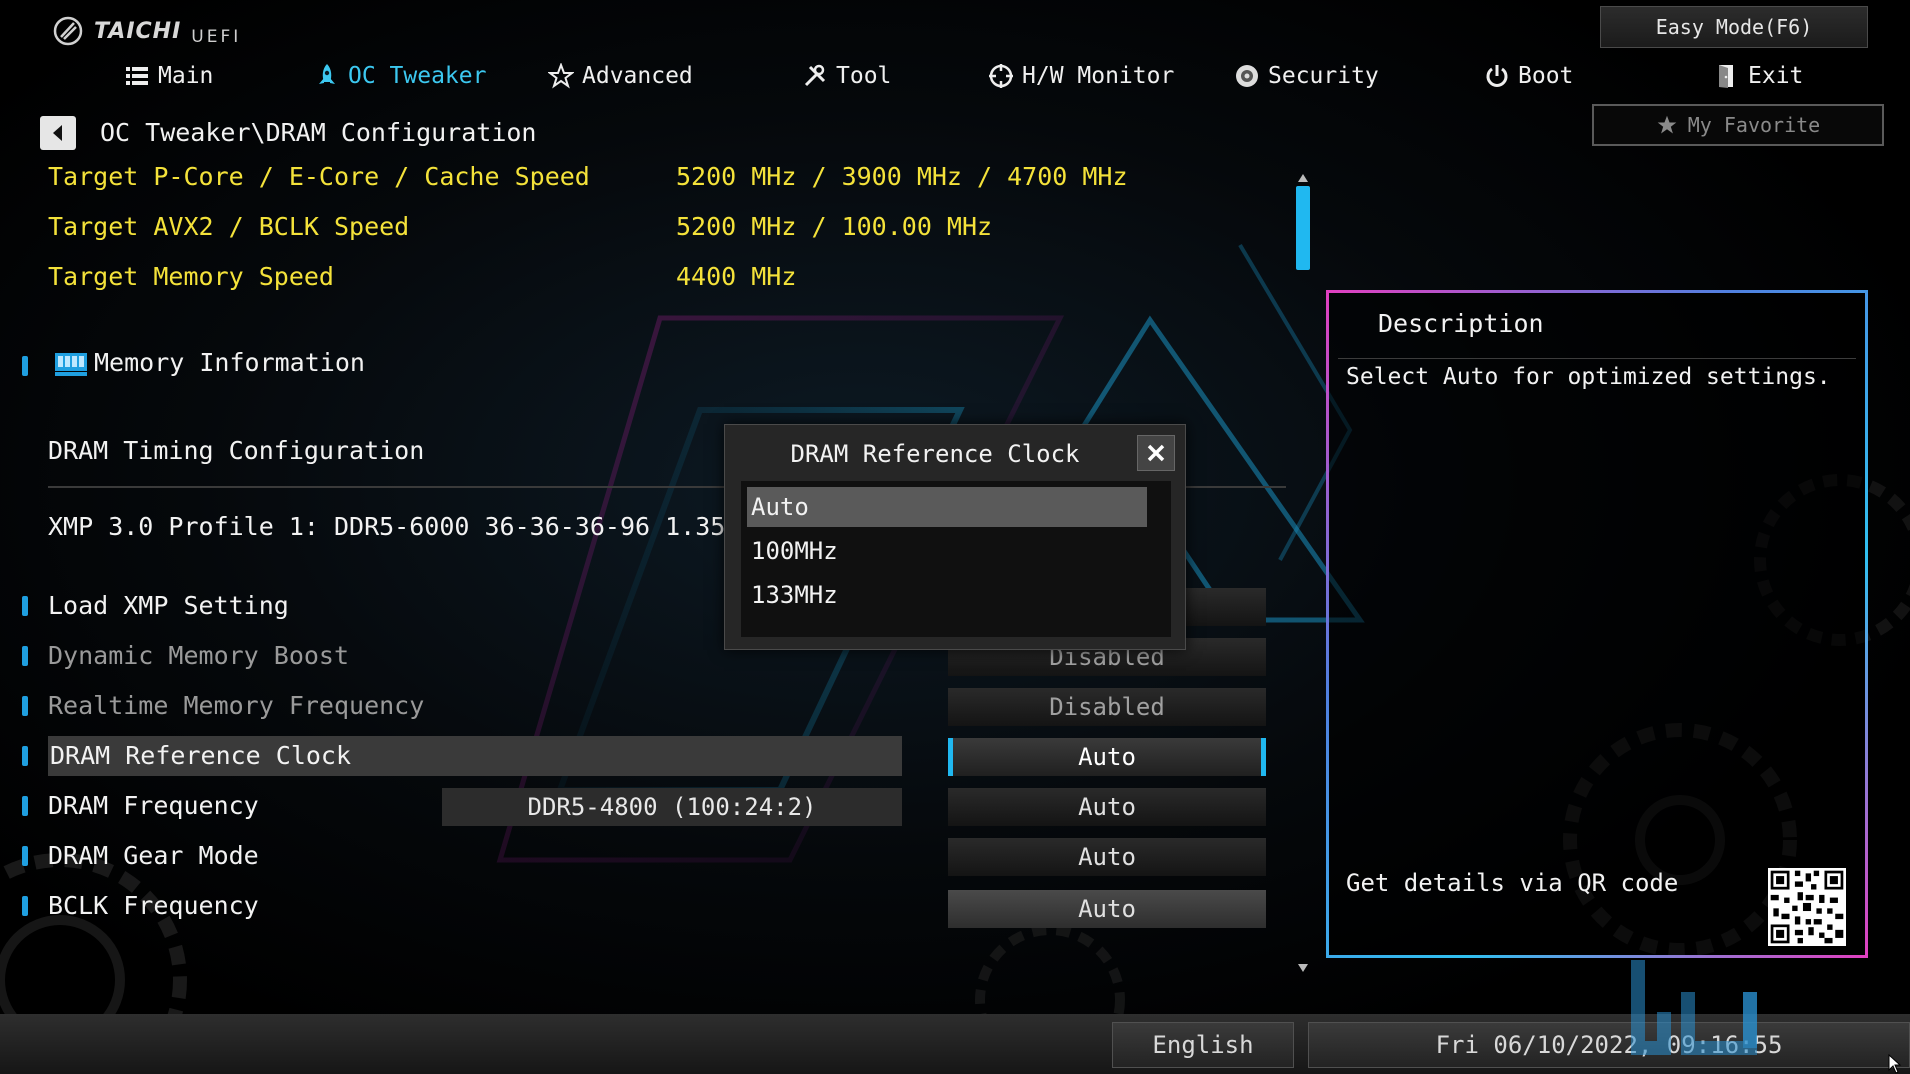 The width and height of the screenshot is (1910, 1074). What do you see at coordinates (1667, 124) in the screenshot?
I see `star-filled-icon` at bounding box center [1667, 124].